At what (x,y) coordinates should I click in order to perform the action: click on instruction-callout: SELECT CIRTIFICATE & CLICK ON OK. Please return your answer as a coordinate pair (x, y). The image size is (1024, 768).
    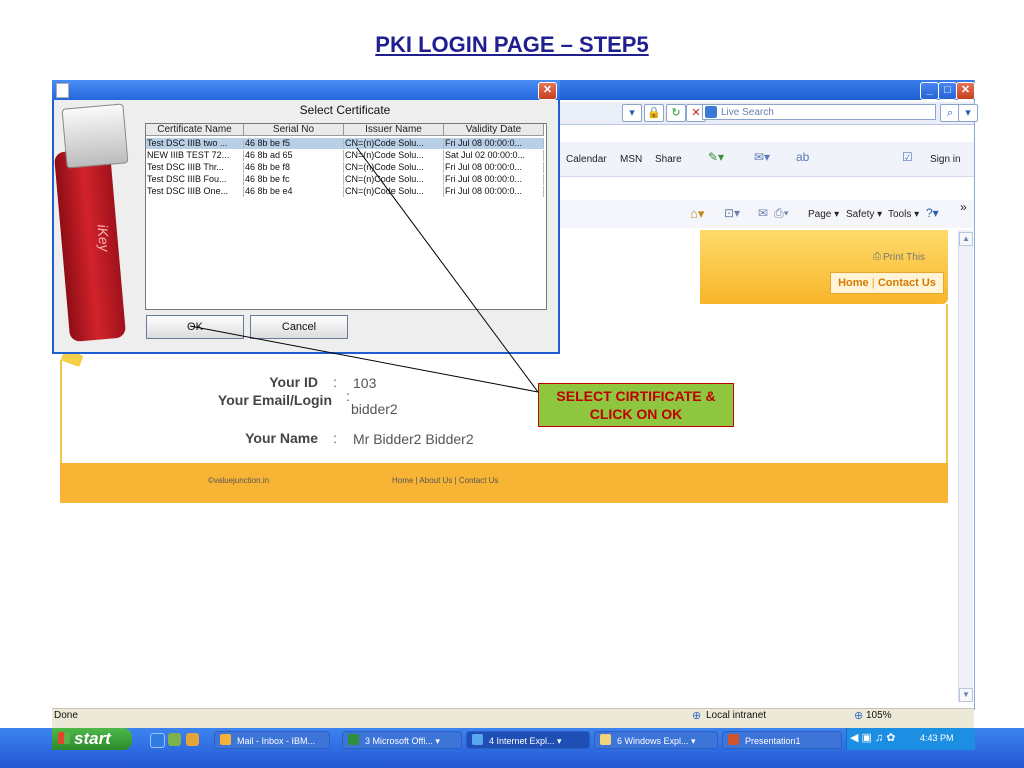
    Looking at the image, I should click on (636, 405).